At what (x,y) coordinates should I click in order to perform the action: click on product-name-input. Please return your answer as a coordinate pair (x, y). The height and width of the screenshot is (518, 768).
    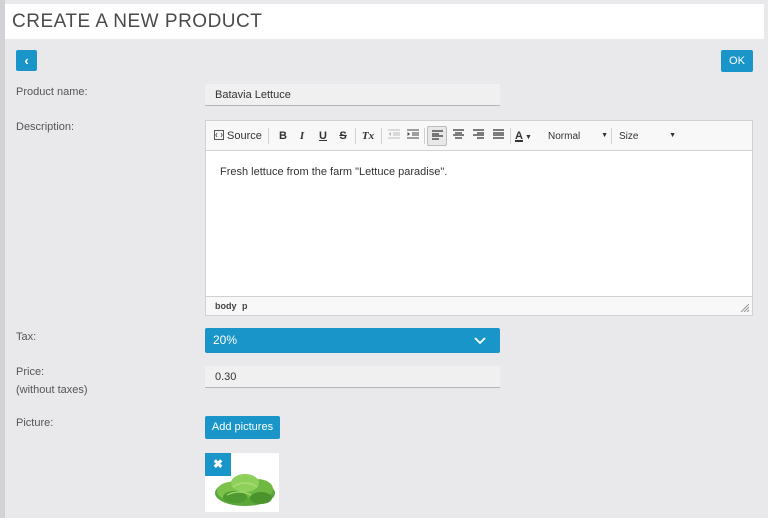
    Looking at the image, I should click on (352, 95).